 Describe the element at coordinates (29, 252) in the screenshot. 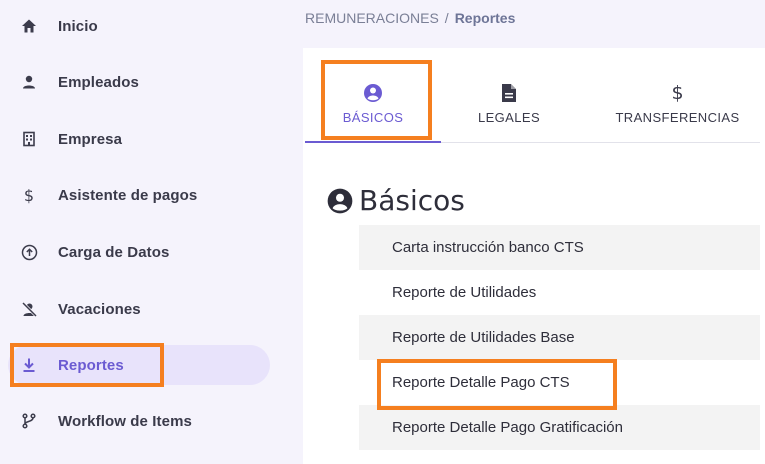

I see `upload-circle-icon` at that location.